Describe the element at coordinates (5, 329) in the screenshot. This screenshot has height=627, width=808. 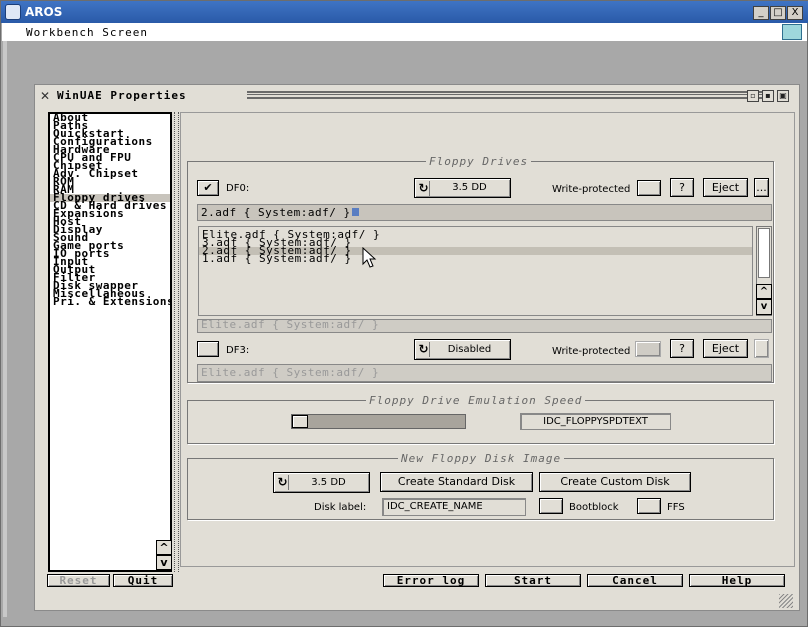
I see `screen-edge` at that location.